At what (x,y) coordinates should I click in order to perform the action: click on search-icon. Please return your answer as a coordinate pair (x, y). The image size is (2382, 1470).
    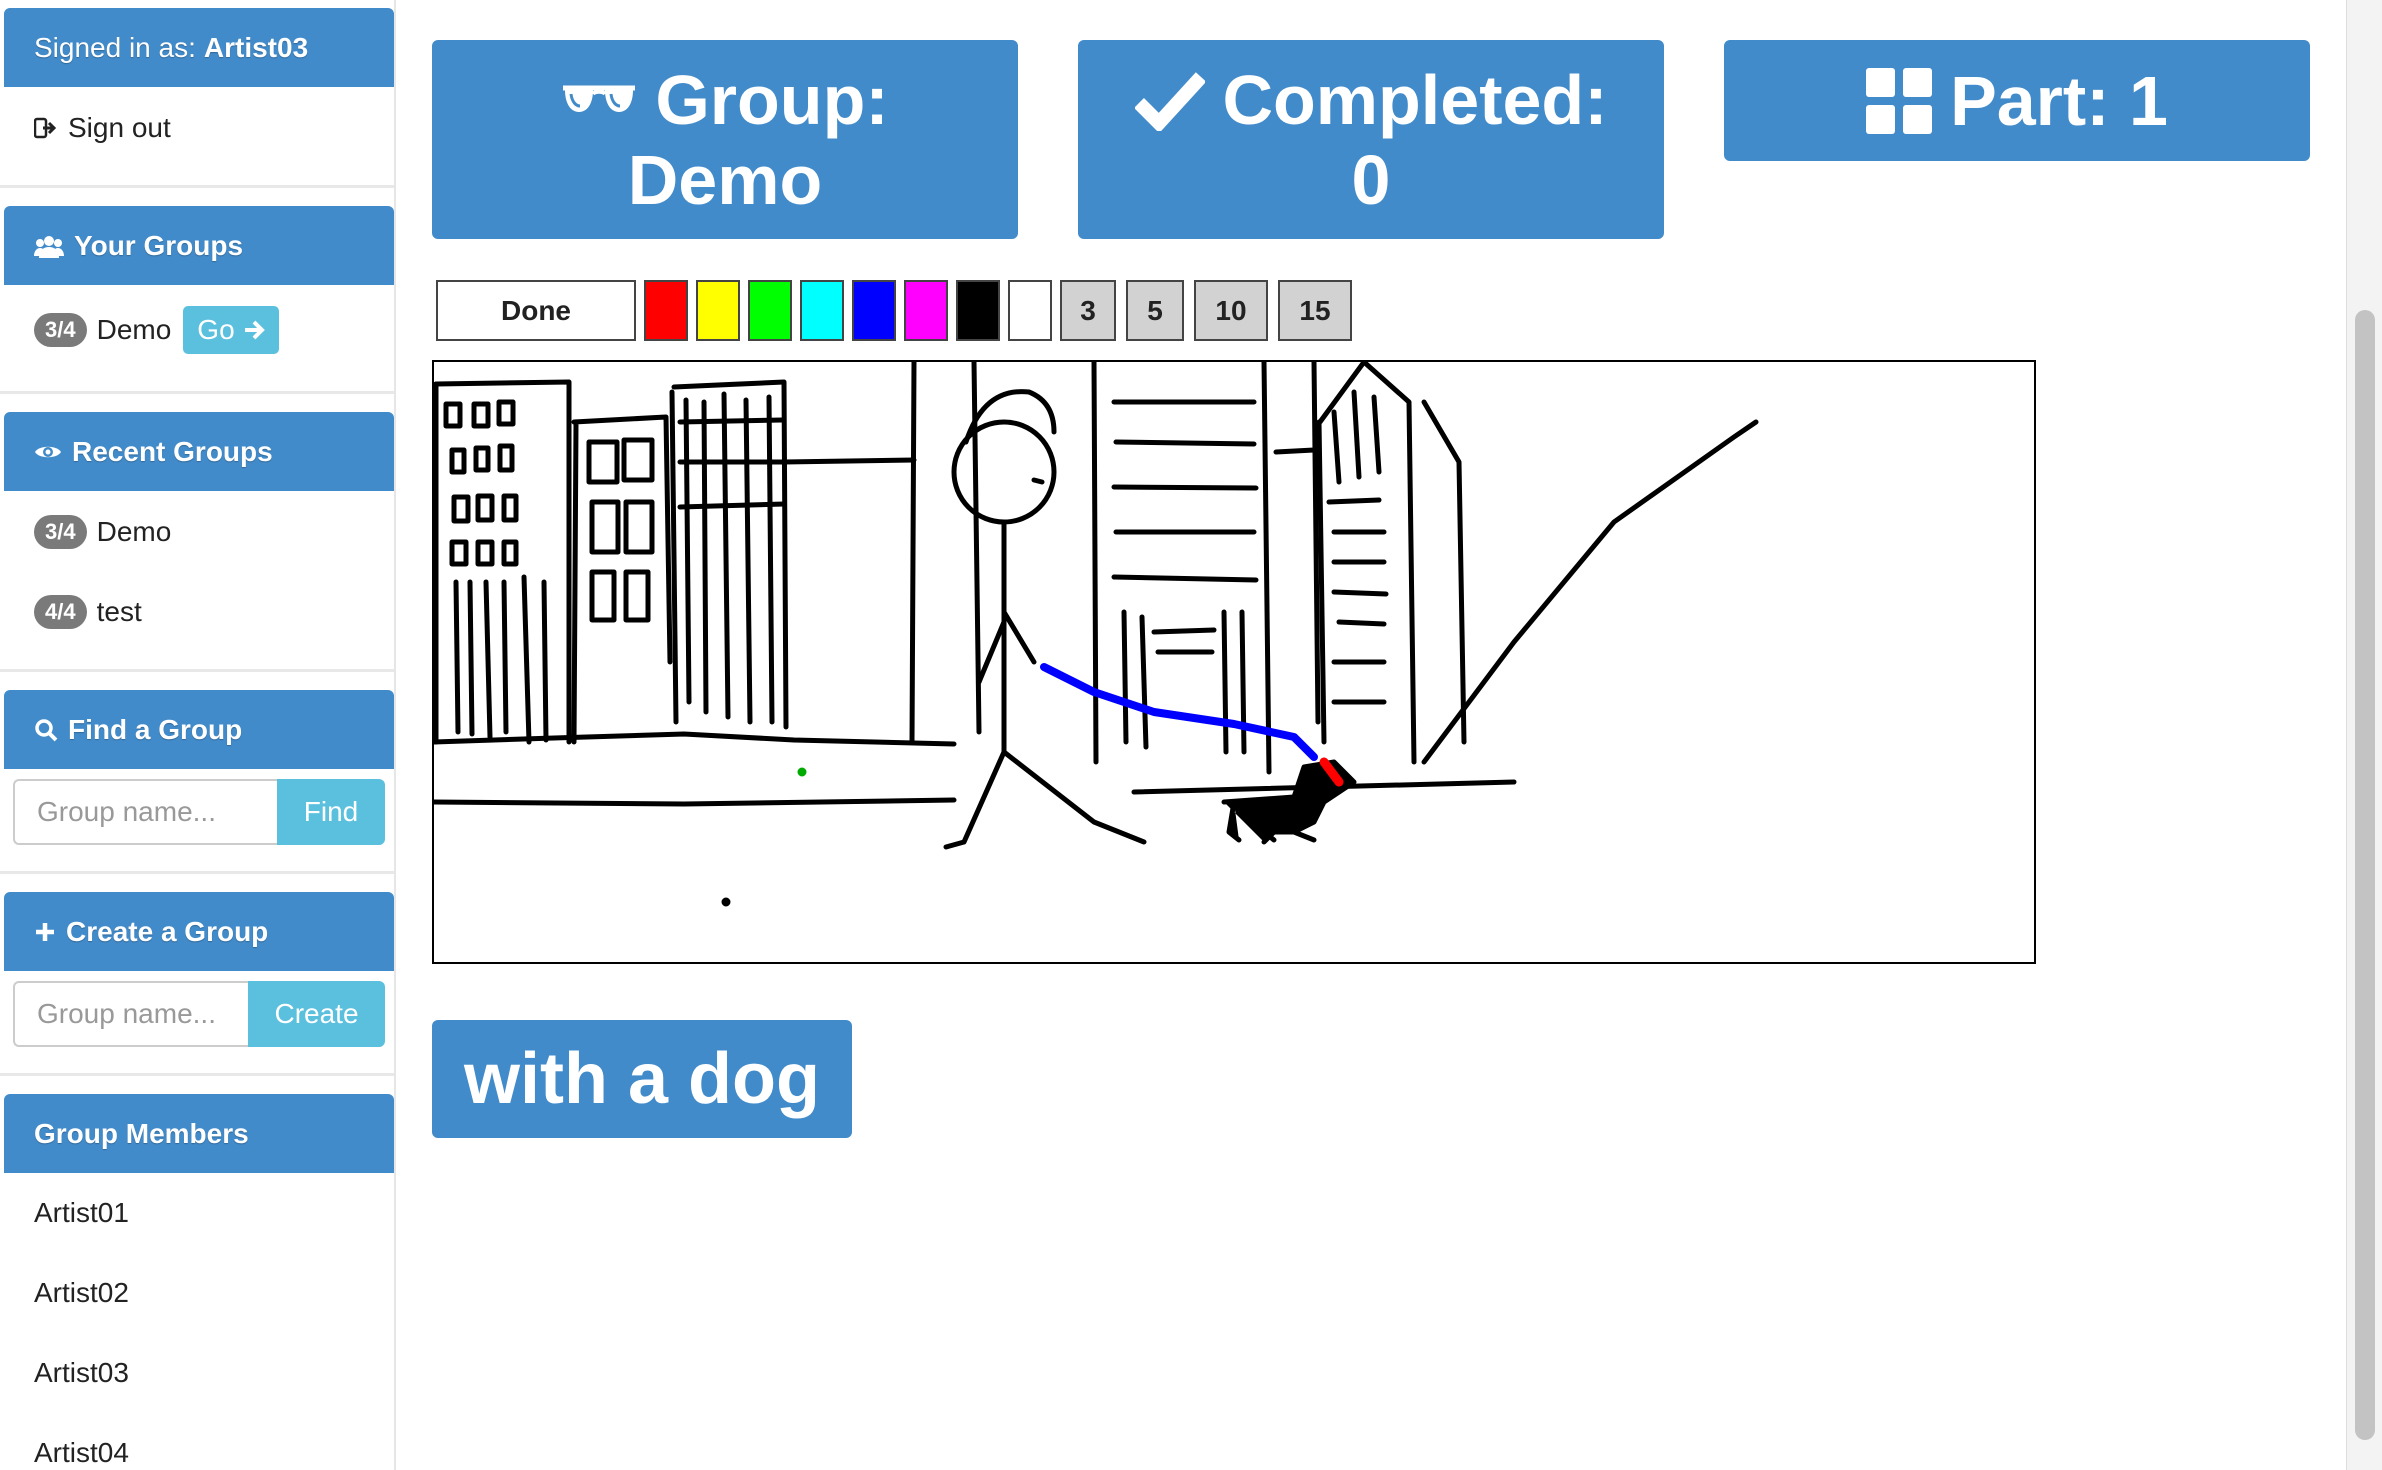
    Looking at the image, I should click on (46, 730).